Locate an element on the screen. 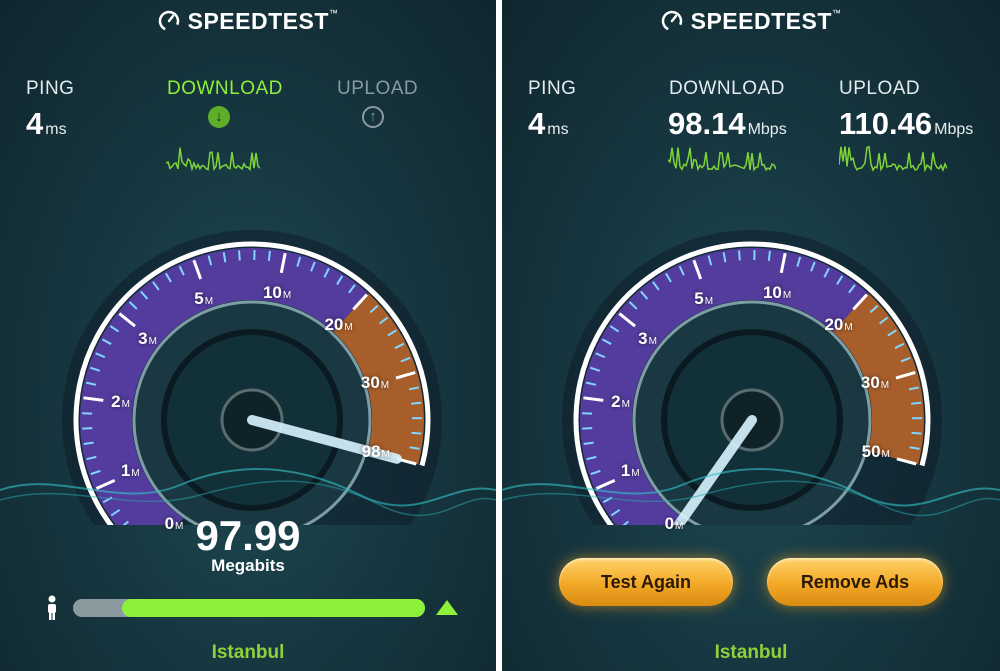 Image resolution: width=1000 pixels, height=671 pixels. gauge-tick-label: 0M is located at coordinates (674, 523).